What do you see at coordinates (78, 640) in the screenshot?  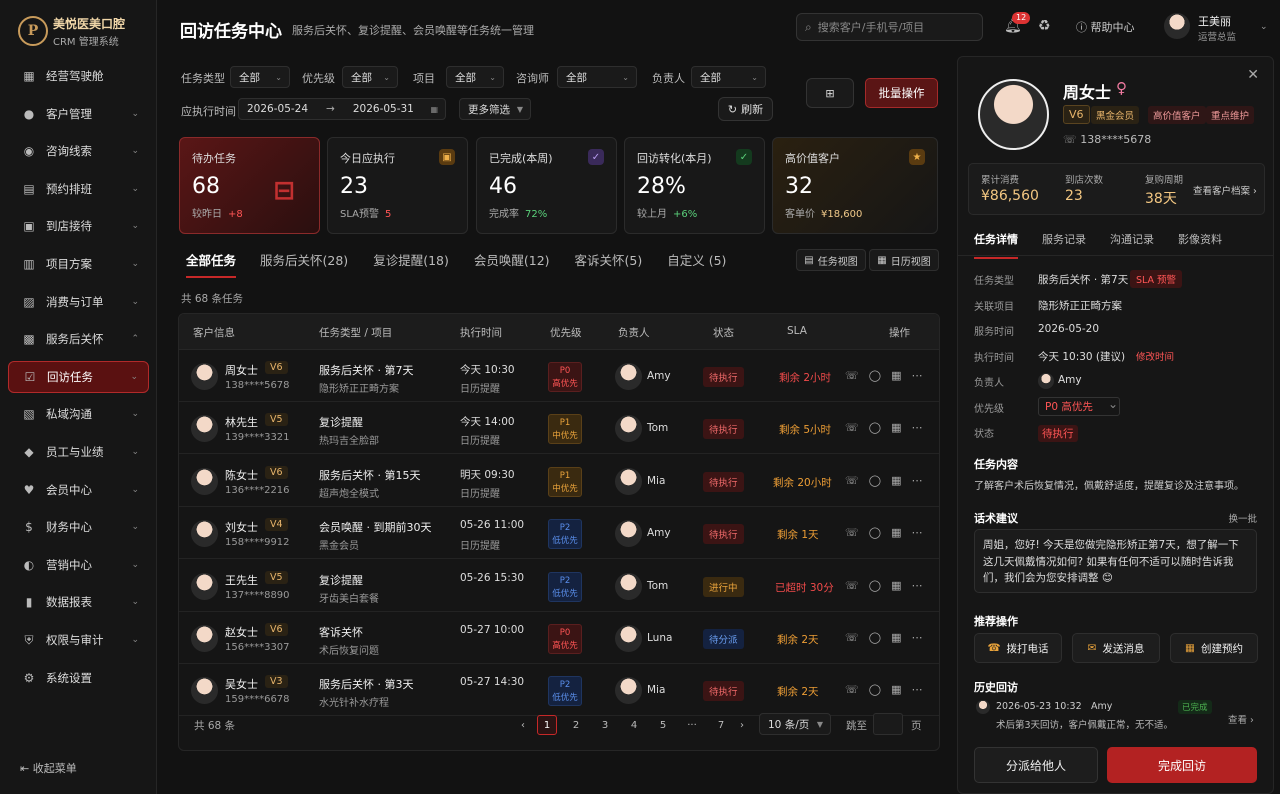 I see `sidebar-item-15: ⛨ 权限与审计 ⌄` at bounding box center [78, 640].